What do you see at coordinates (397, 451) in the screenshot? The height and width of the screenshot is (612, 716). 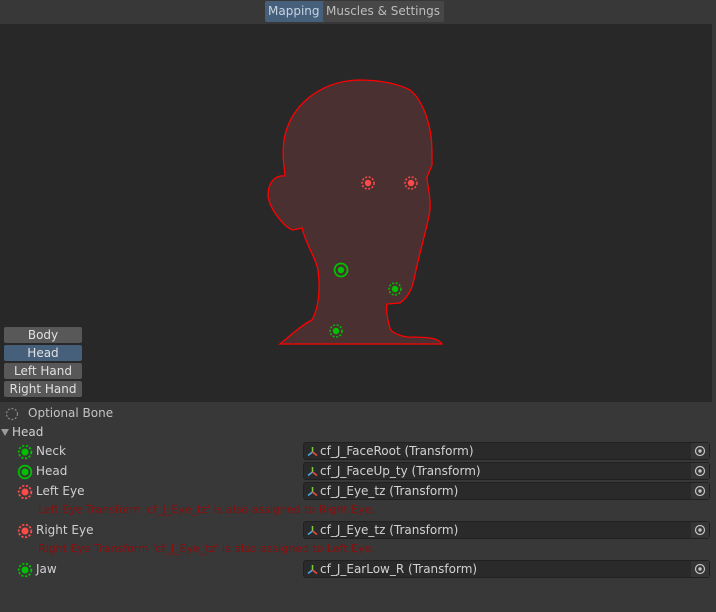 I see `bone-transform-value: cf_J_FaceRoot (Transform)` at bounding box center [397, 451].